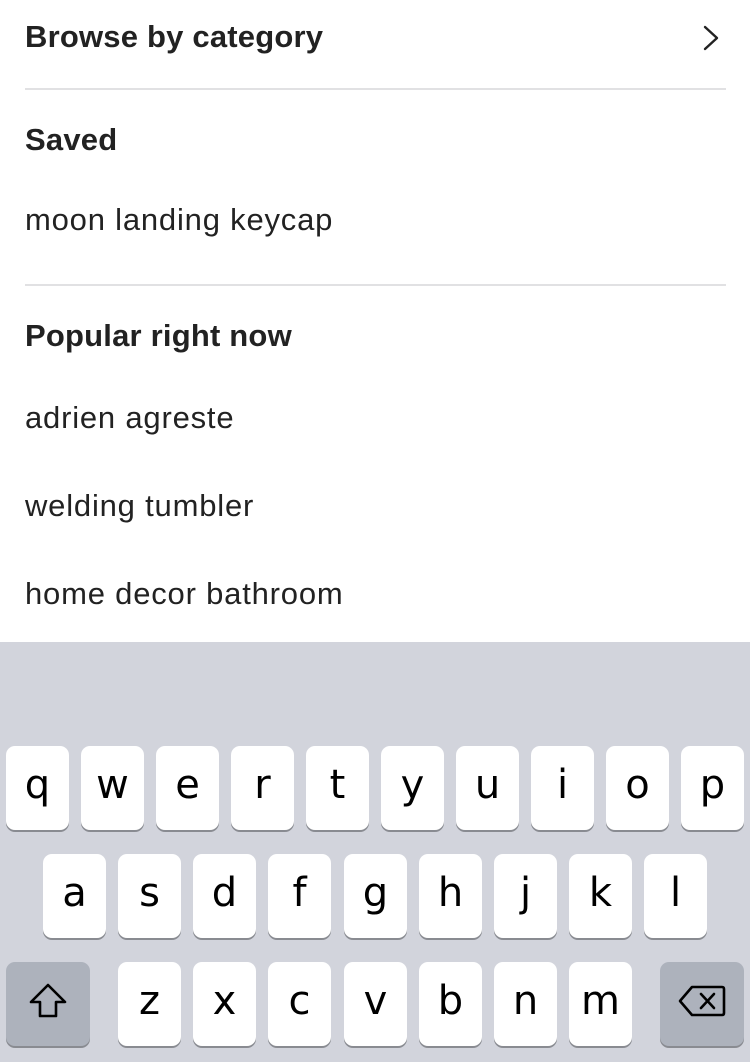 This screenshot has height=1062, width=750. What do you see at coordinates (450, 896) in the screenshot?
I see `key-h: h` at bounding box center [450, 896].